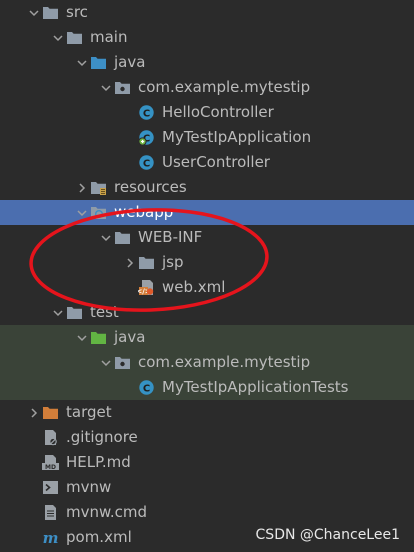 Image resolution: width=414 pixels, height=552 pixels. What do you see at coordinates (77, 12) in the screenshot?
I see `tree-item-label: src` at bounding box center [77, 12].